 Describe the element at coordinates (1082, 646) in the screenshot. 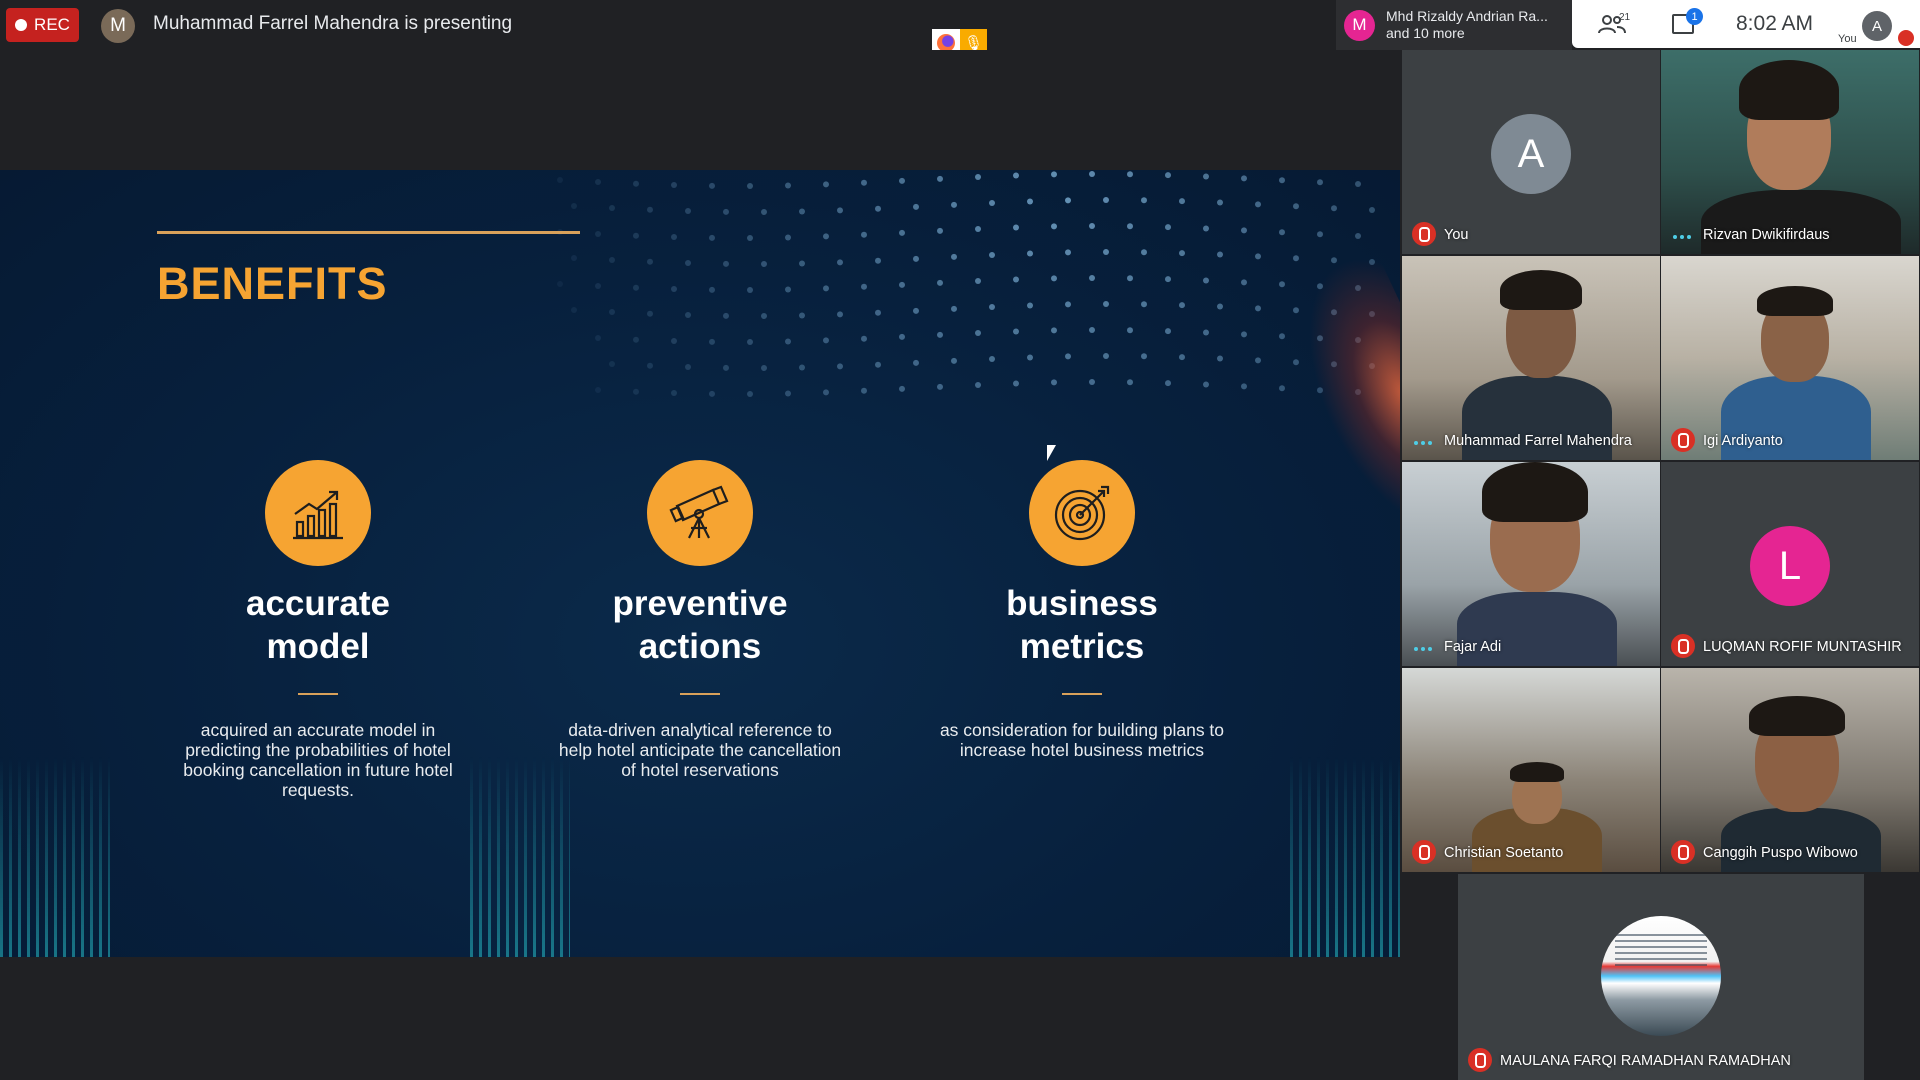

I see `feature-title-line2: metrics` at that location.